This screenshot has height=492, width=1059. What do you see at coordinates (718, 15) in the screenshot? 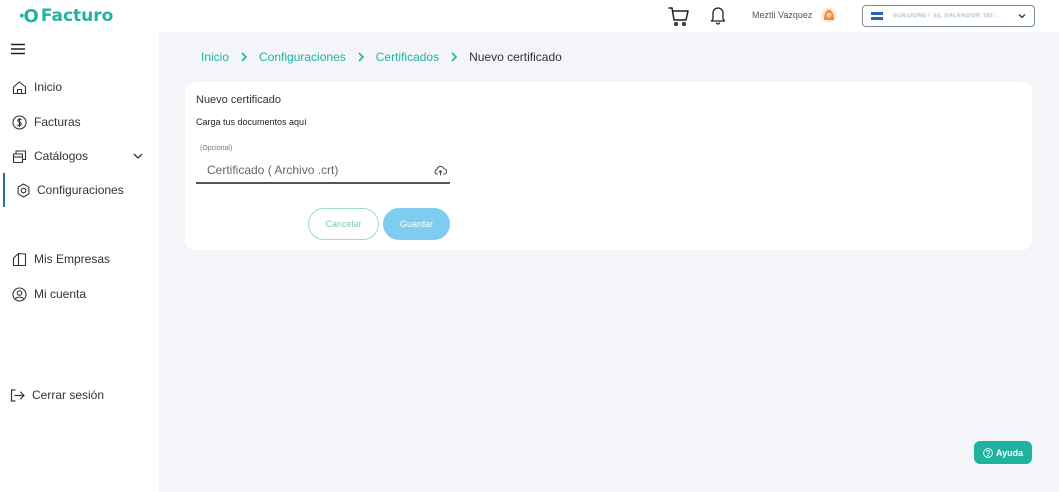
I see `bell-icon` at bounding box center [718, 15].